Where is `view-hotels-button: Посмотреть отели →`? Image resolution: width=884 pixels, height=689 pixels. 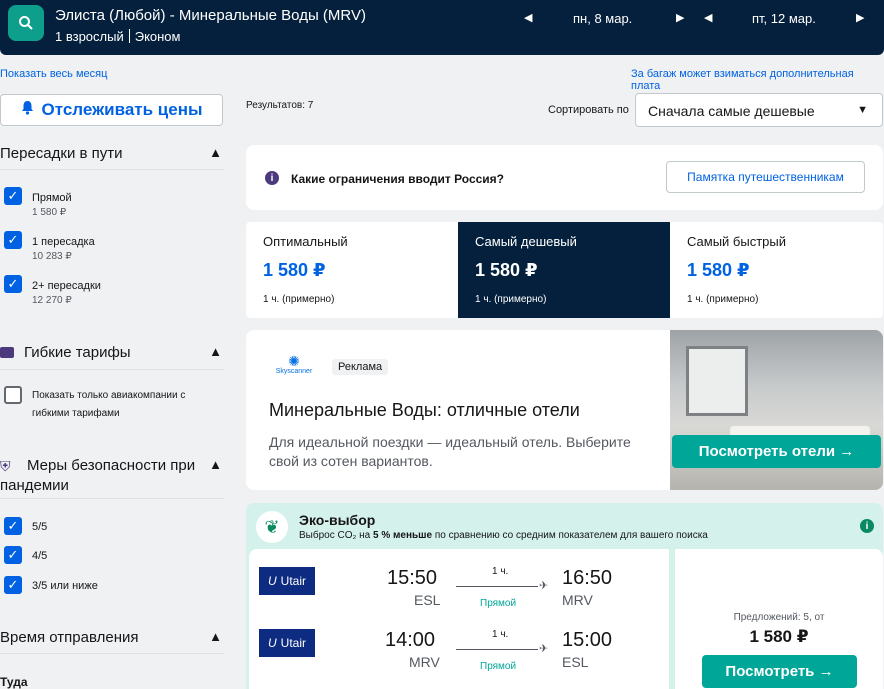 view-hotels-button: Посмотреть отели → is located at coordinates (776, 451).